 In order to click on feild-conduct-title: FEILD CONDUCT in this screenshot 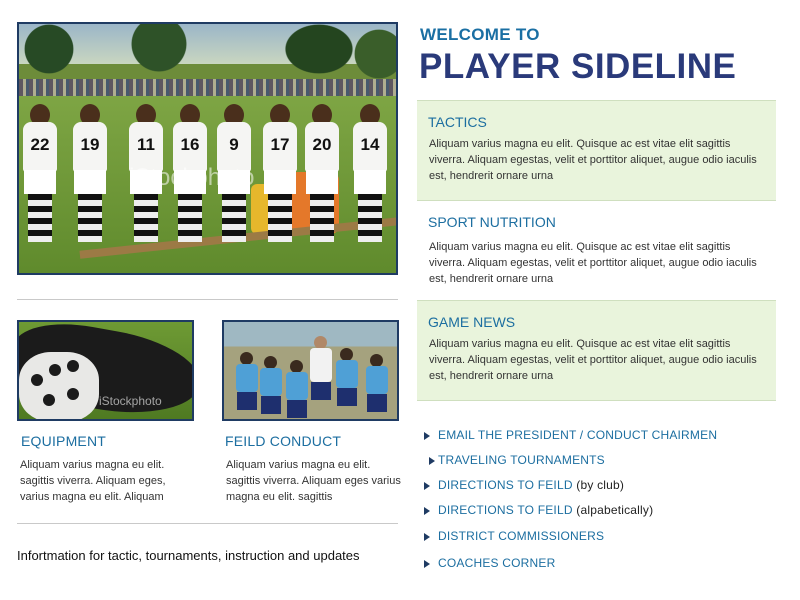, I will do `click(283, 441)`.